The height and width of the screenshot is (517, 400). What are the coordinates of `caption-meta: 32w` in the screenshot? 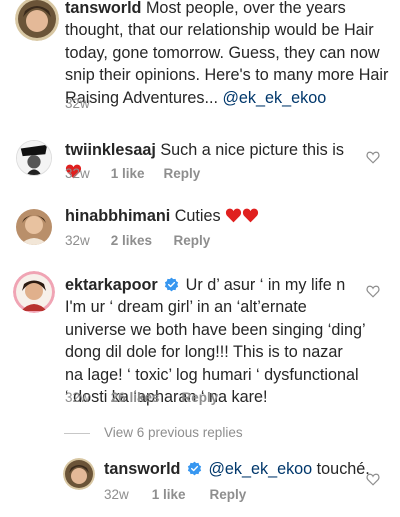 It's located at (77, 103).